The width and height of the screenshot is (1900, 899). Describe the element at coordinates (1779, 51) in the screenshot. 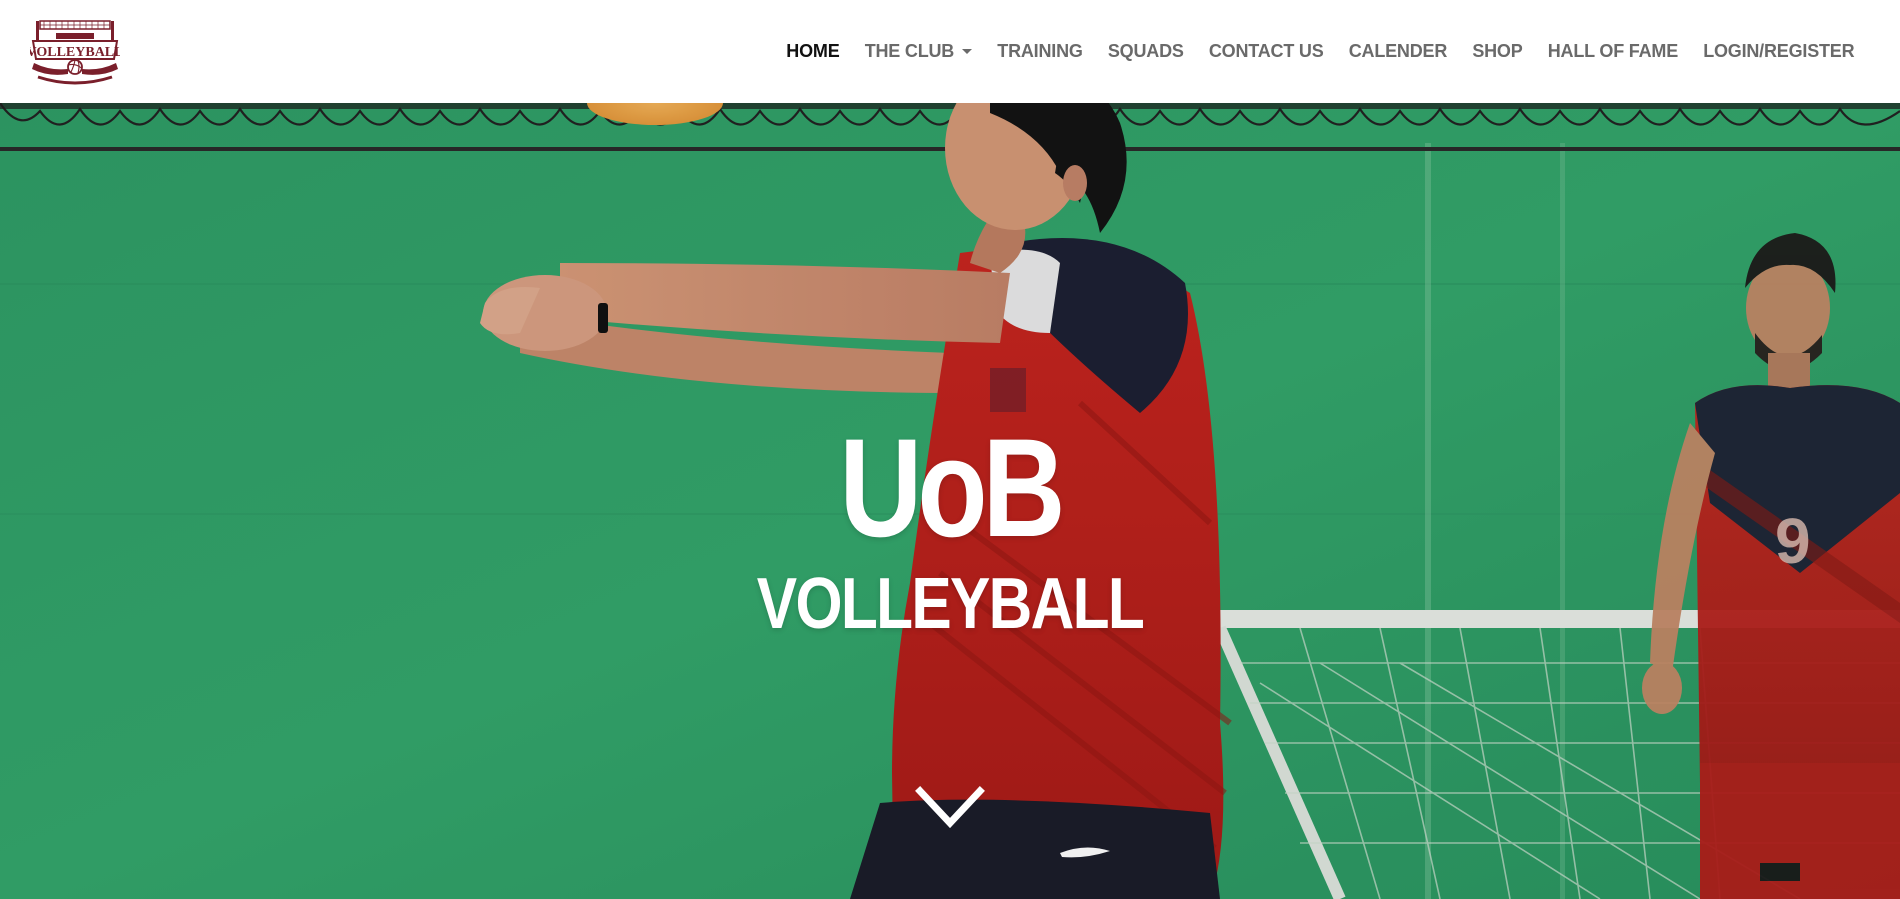

I see `nav-login-register: LOGIN/REGISTER` at that location.